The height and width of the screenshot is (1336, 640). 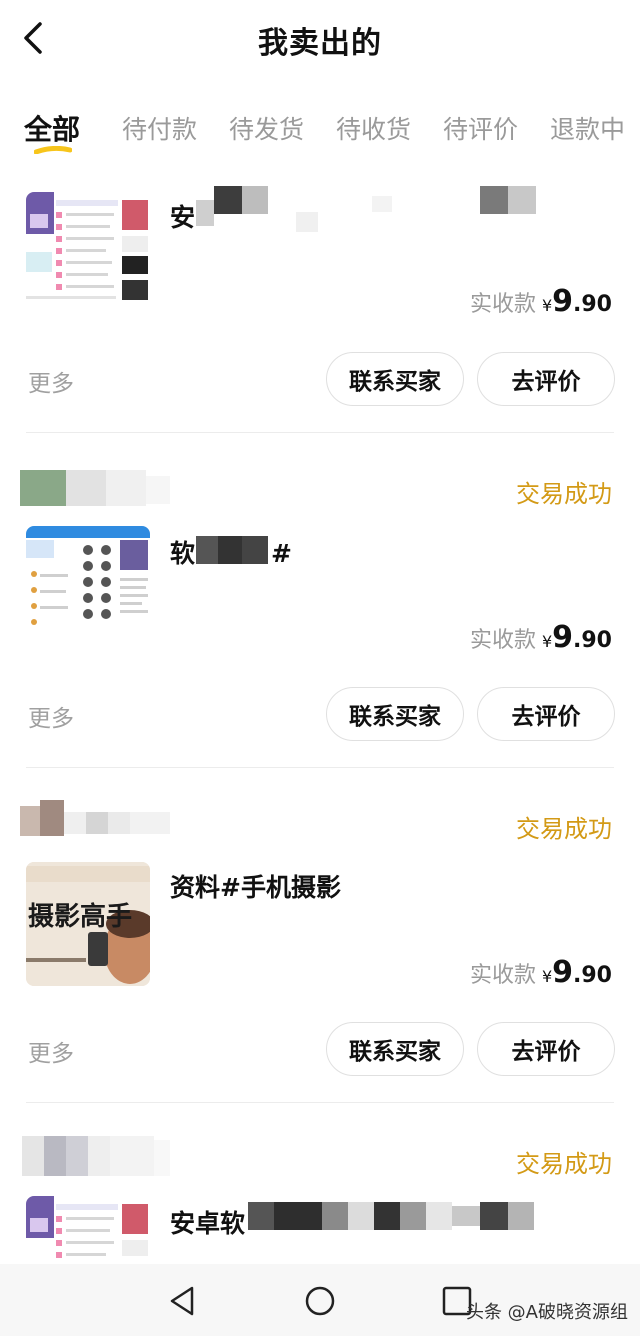 What do you see at coordinates (320, 130) in the screenshot?
I see `tab-bar: 全部 待付款 待发货 待收货 待评价 退款中` at bounding box center [320, 130].